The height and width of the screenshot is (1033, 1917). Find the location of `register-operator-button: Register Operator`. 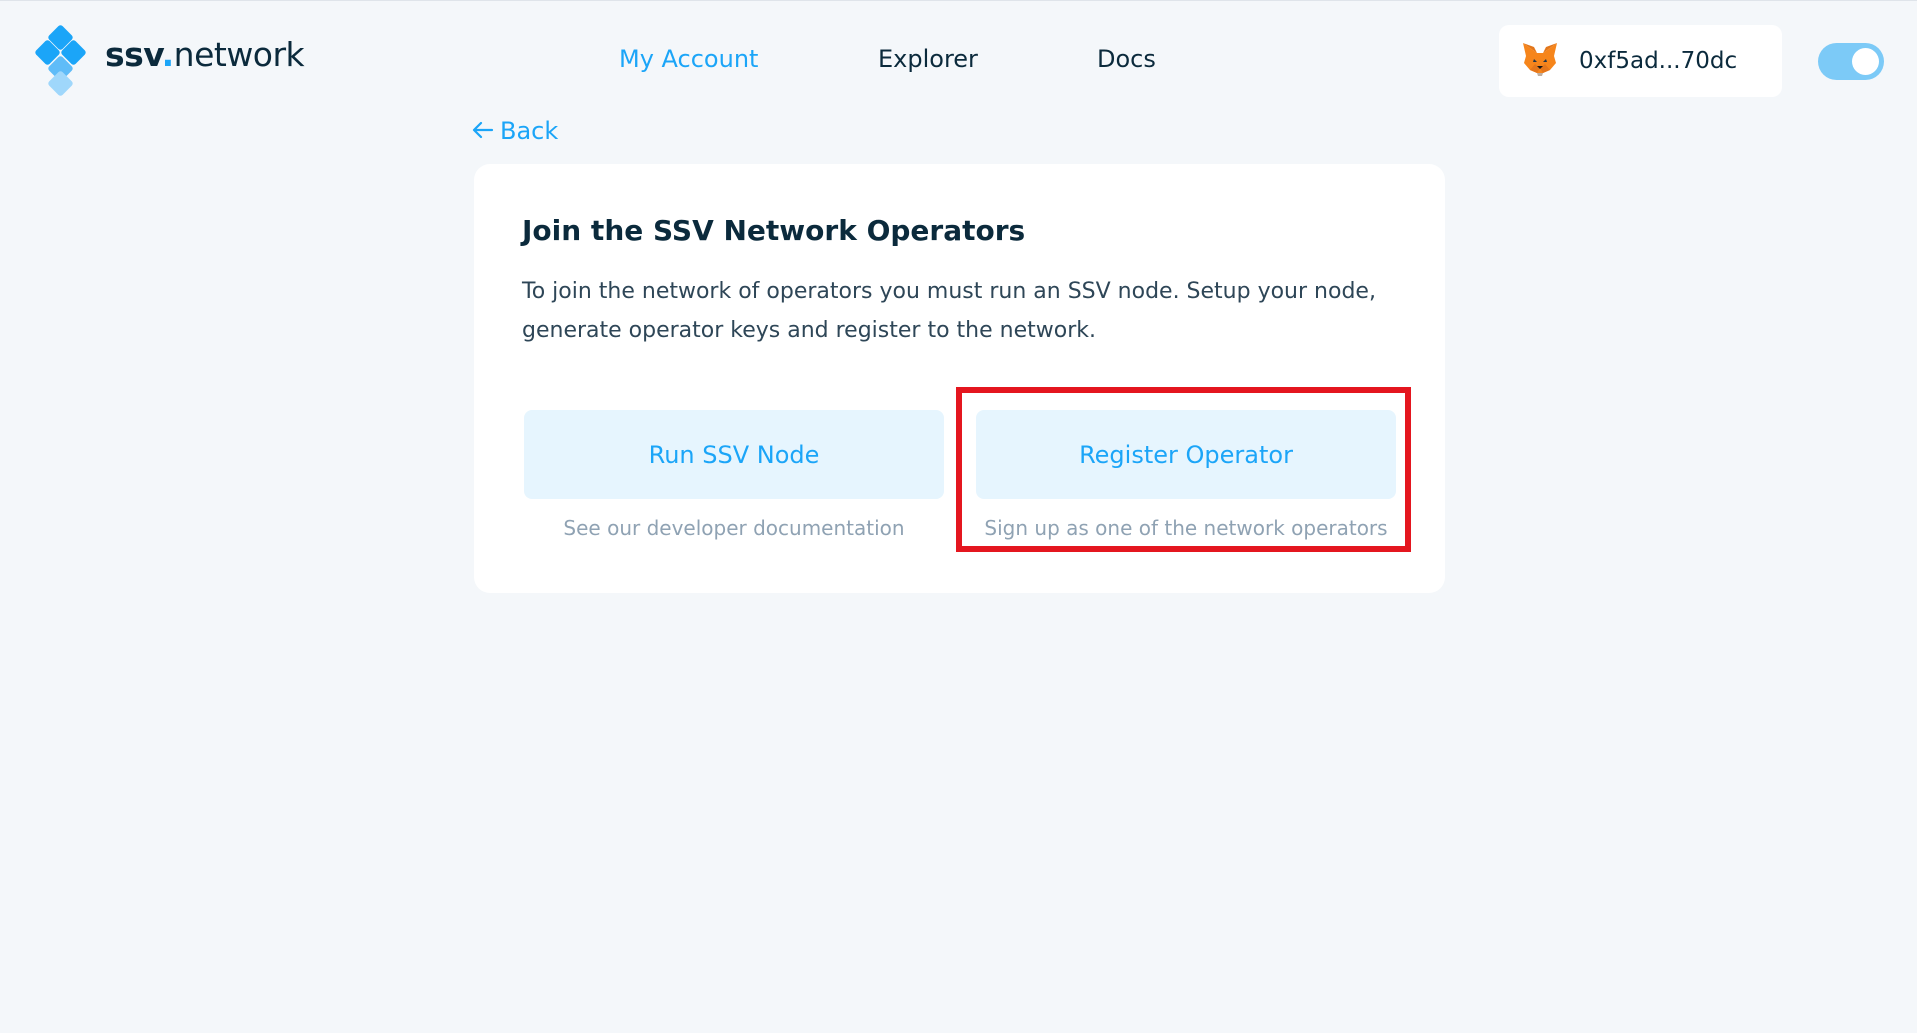

register-operator-button: Register Operator is located at coordinates (1186, 454).